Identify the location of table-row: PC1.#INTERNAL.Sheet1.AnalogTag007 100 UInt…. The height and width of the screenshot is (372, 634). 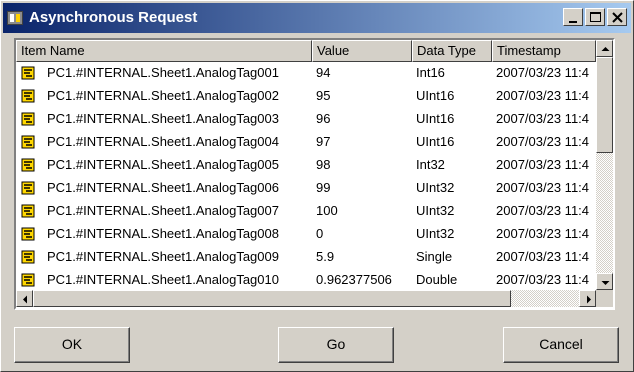
(306, 211).